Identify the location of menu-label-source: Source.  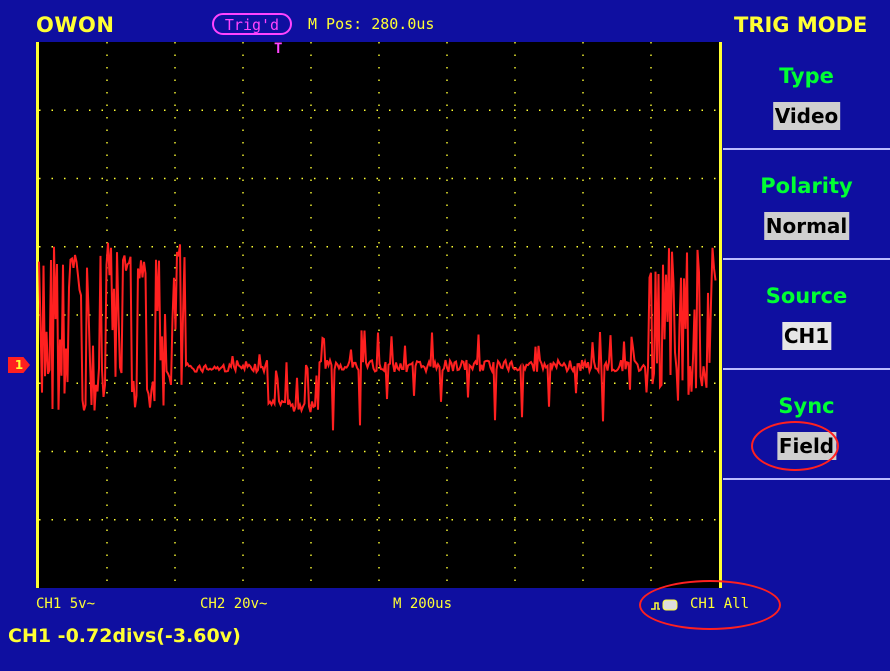
(806, 296).